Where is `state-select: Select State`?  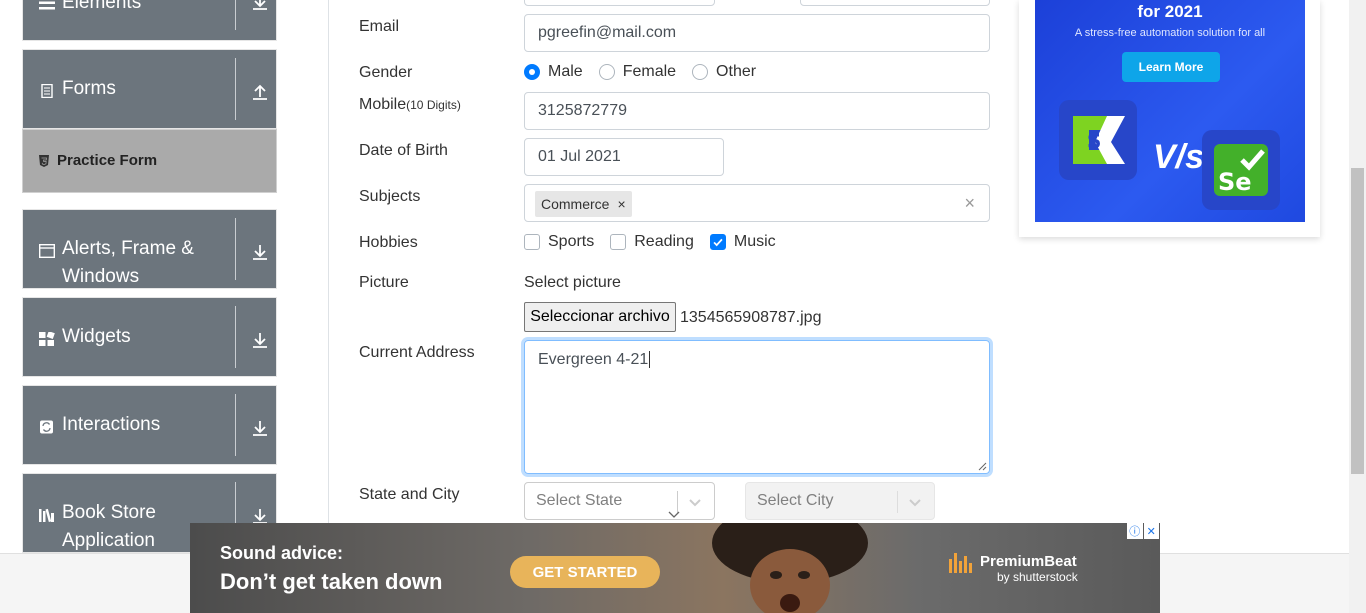
state-select: Select State is located at coordinates (619, 501).